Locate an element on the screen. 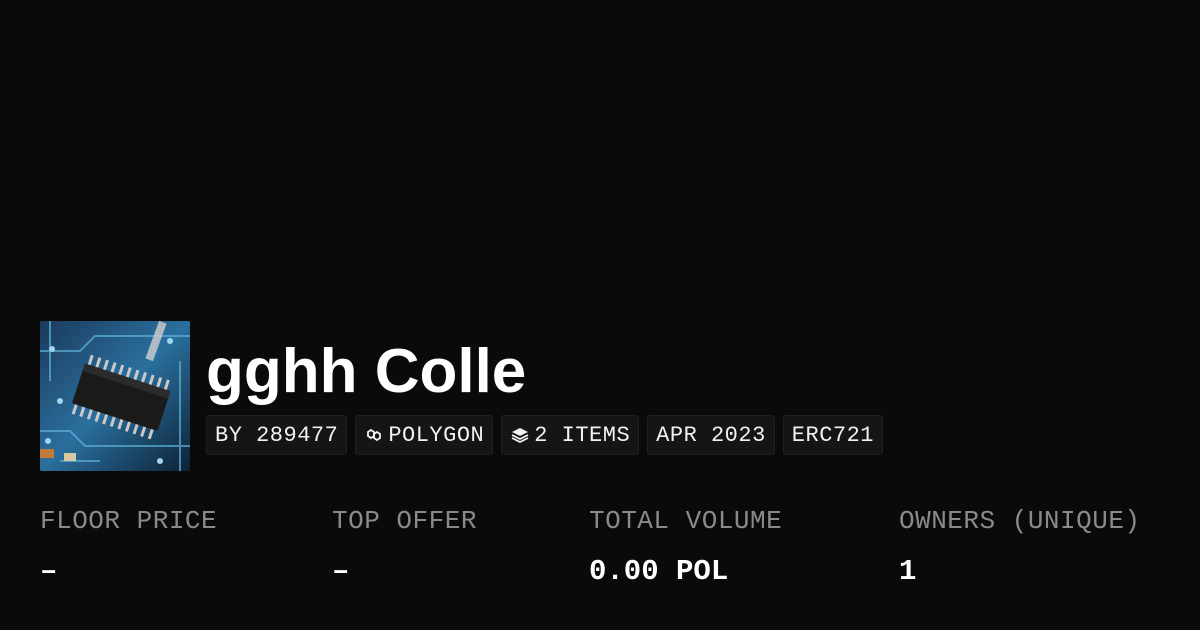 The height and width of the screenshot is (630, 1200). floor-price-value: – is located at coordinates (49, 571).